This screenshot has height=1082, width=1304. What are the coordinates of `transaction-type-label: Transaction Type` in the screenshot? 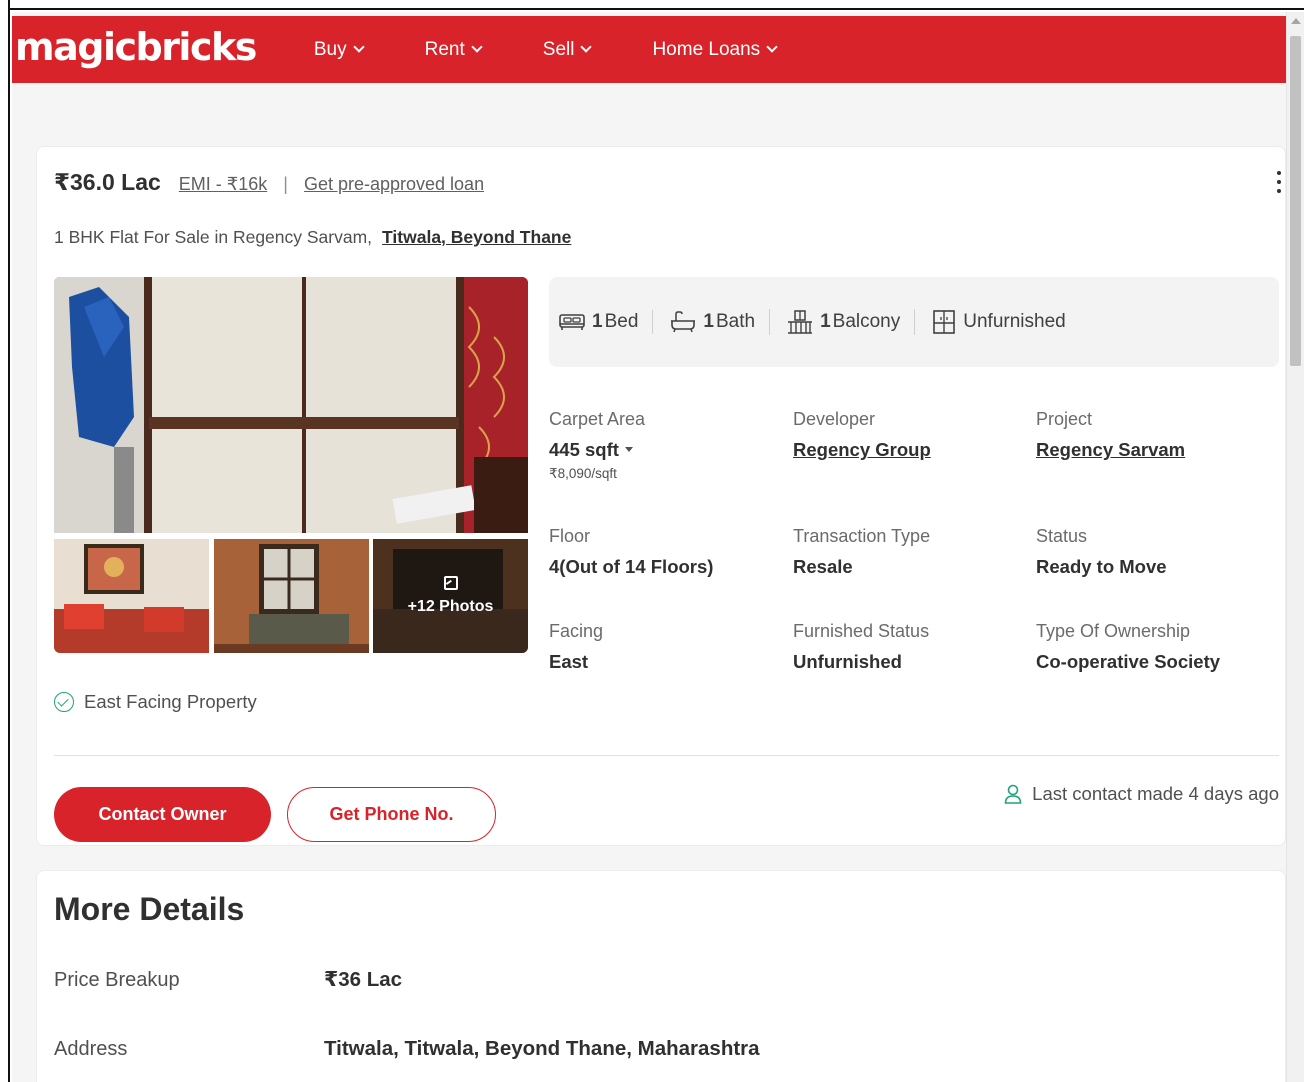 It's located at (862, 536).